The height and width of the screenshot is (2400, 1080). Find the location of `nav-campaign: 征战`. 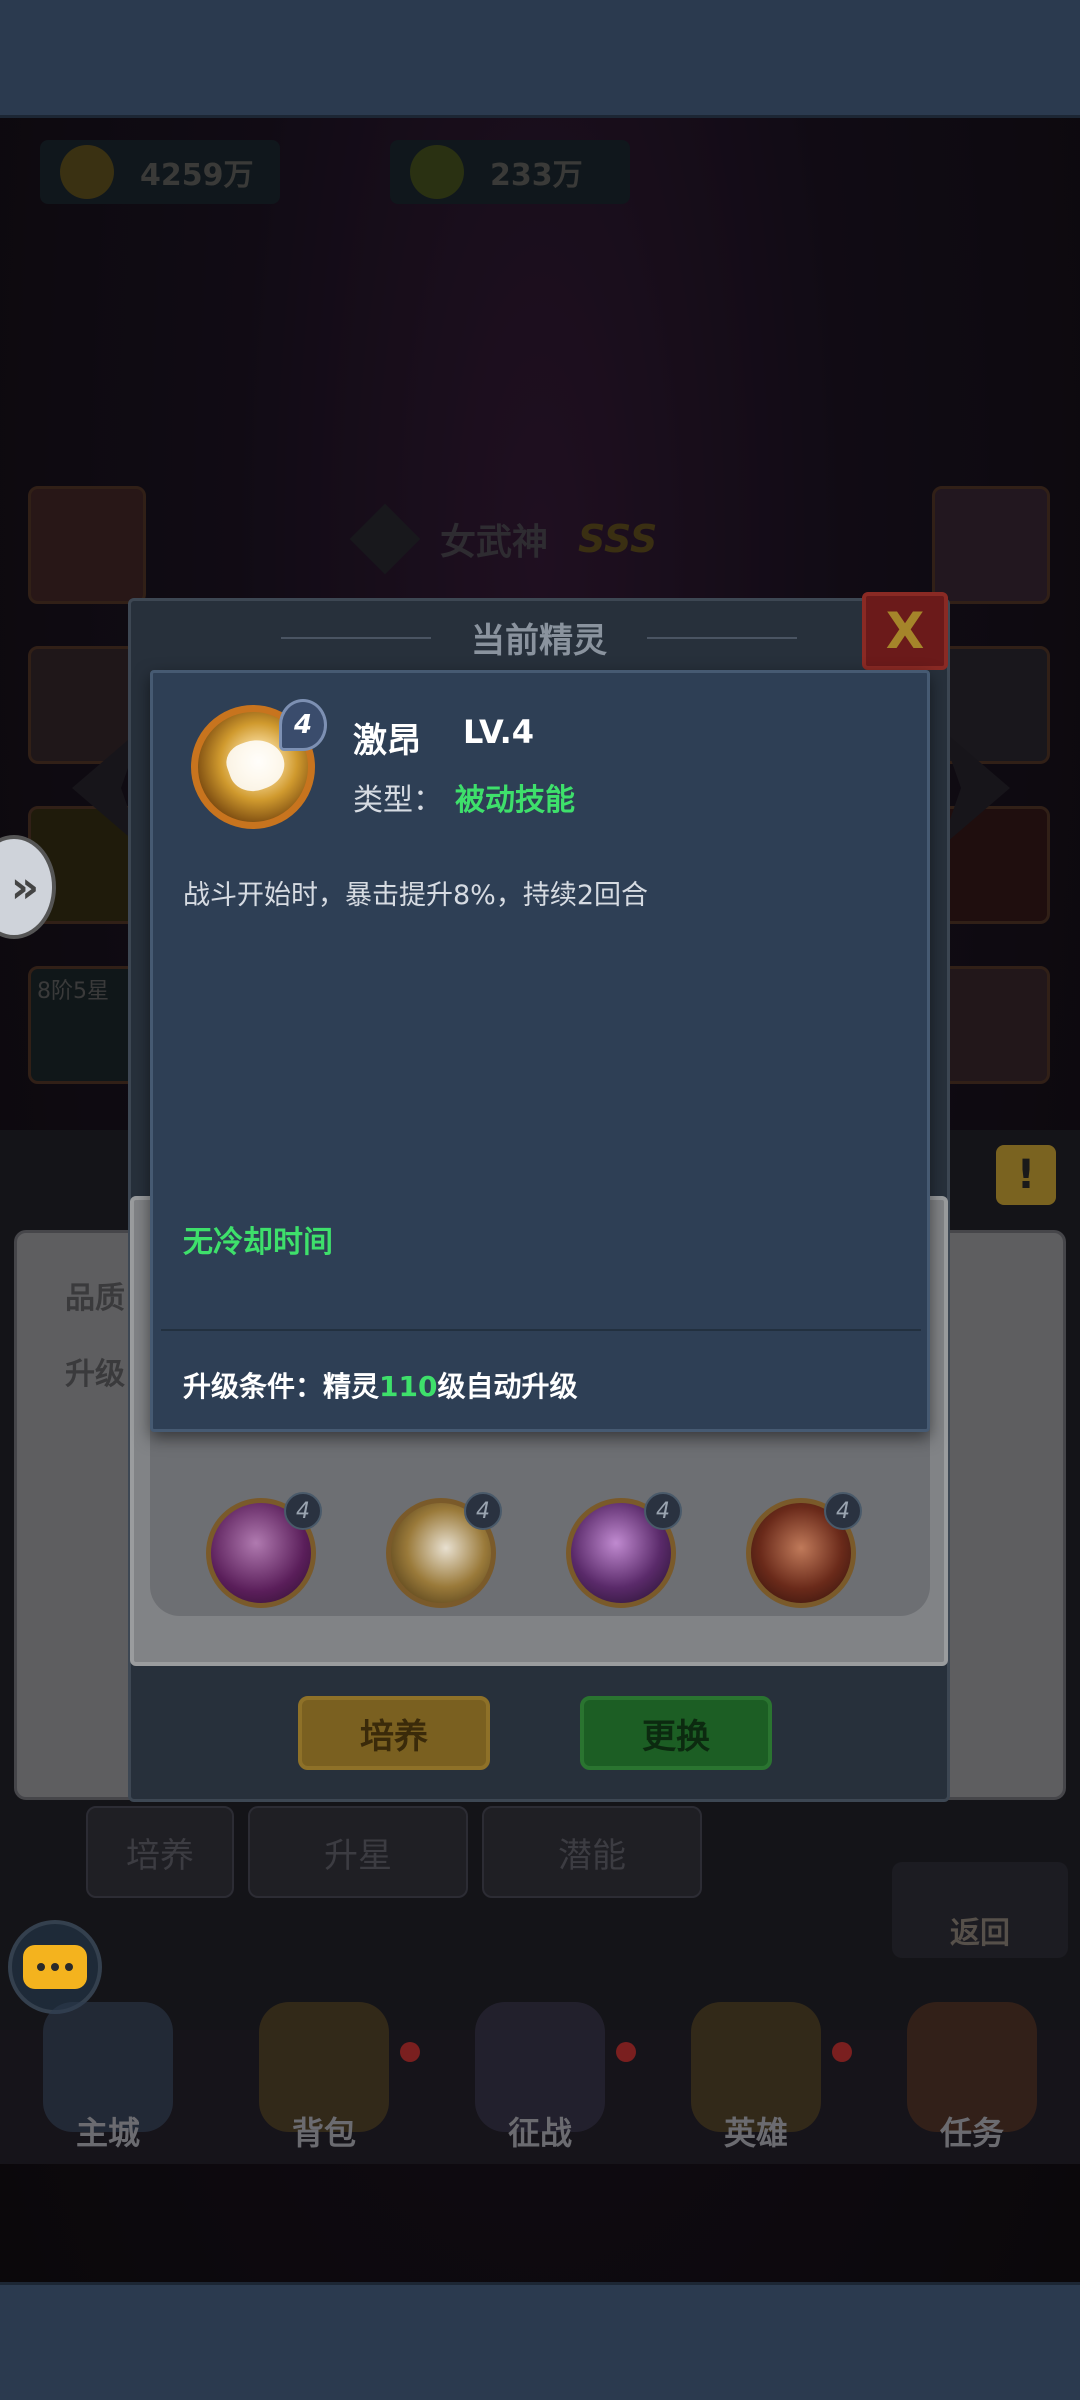

nav-campaign: 征战 is located at coordinates (540, 2083).